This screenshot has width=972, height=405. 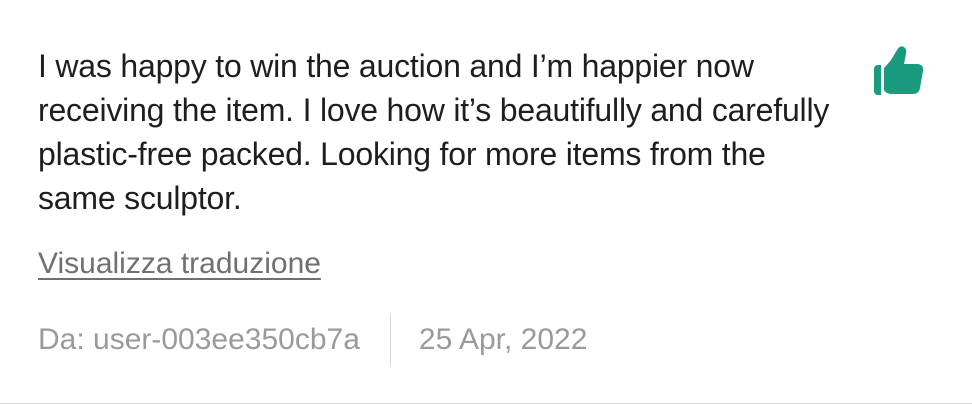 I want to click on review-date: 25 Apr, 2022, so click(x=503, y=339).